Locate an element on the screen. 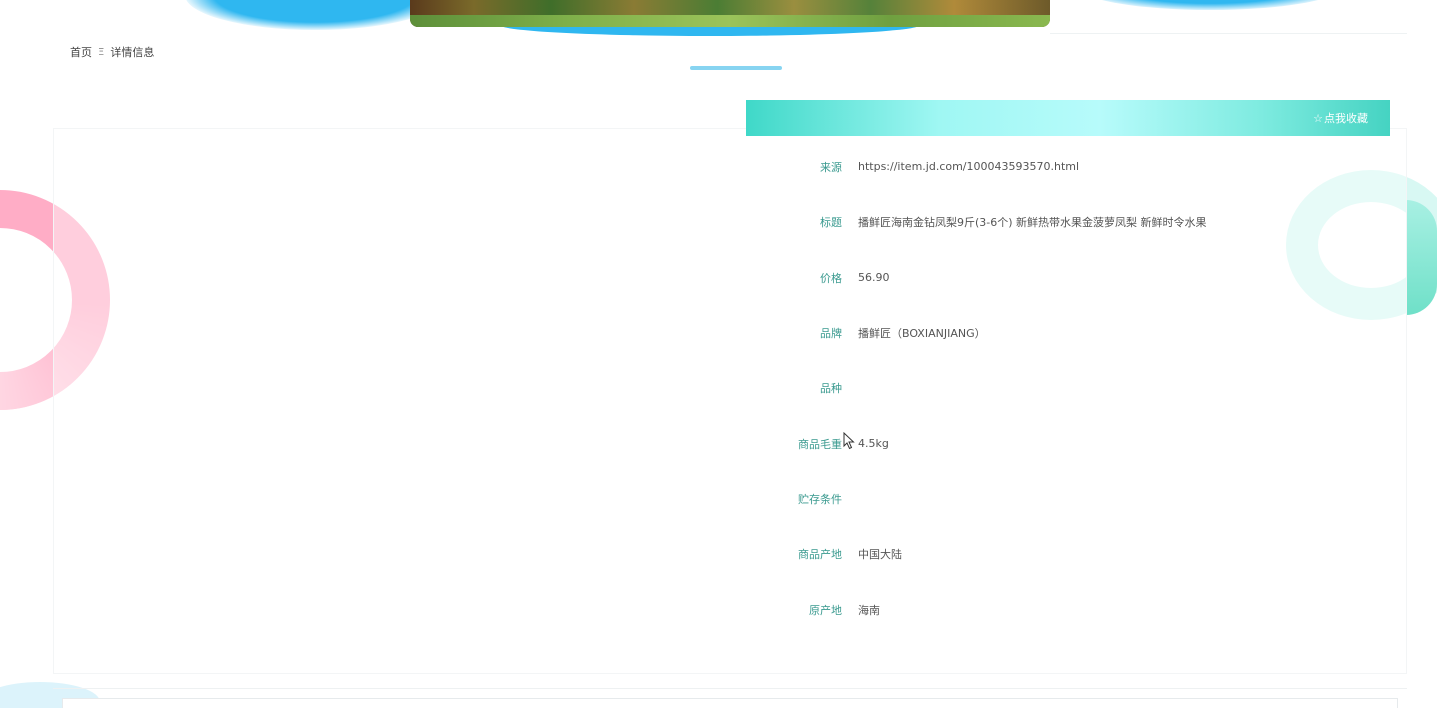  detail-row-origin: 原产地 海南 is located at coordinates (1068, 609).